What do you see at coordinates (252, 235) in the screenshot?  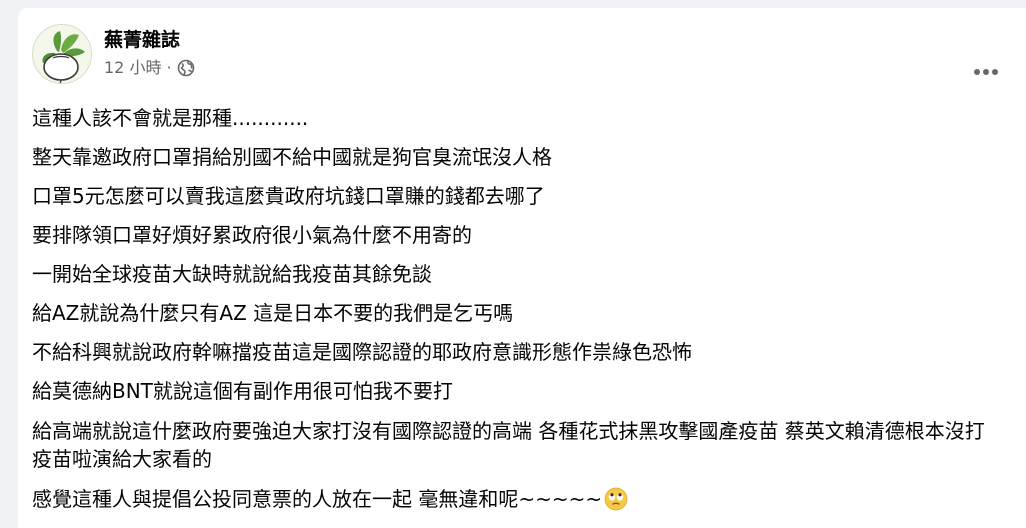 I see `post-line: 要排隊領口罩好煩好累政府很小氣為什麼不用寄的` at bounding box center [252, 235].